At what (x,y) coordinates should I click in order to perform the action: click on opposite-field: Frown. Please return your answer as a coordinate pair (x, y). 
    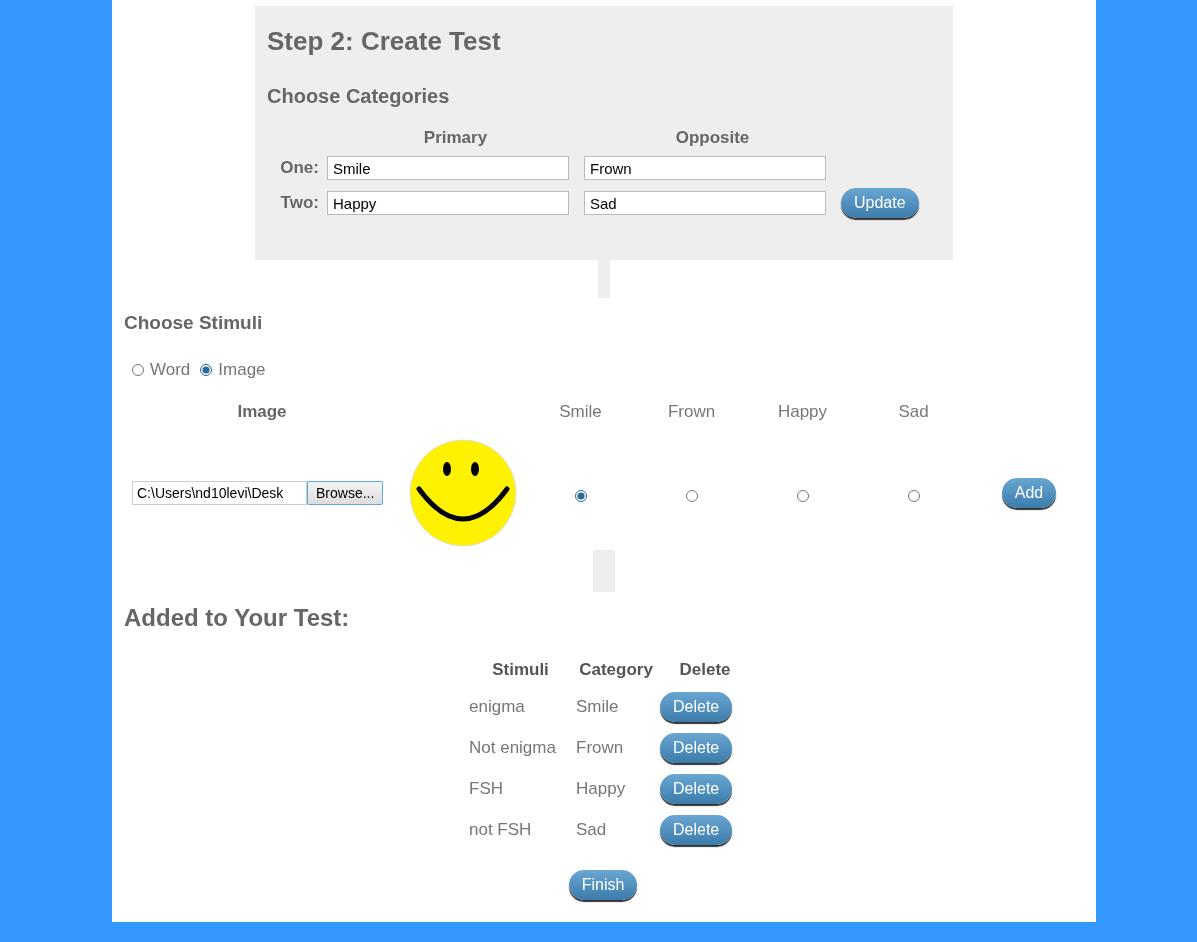
    Looking at the image, I should click on (705, 168).